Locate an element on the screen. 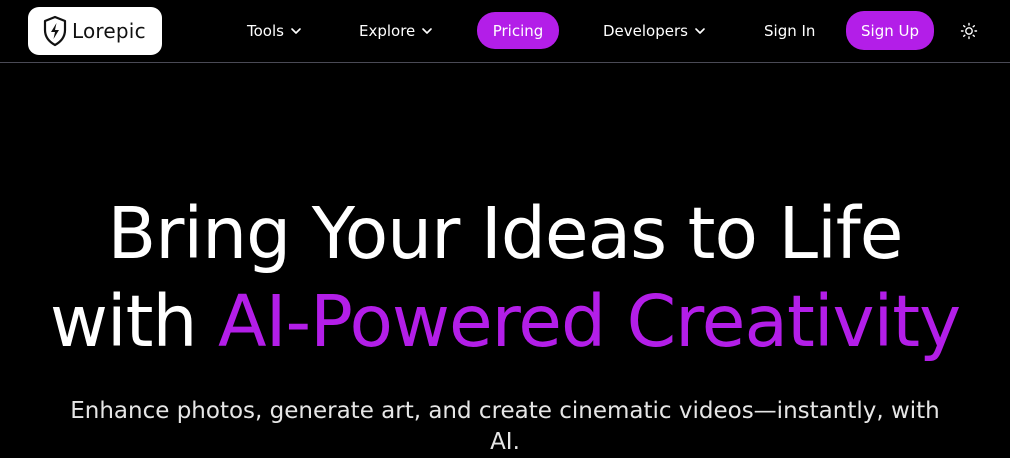 The width and height of the screenshot is (1010, 458). nav-explore-label: Explore is located at coordinates (387, 30).